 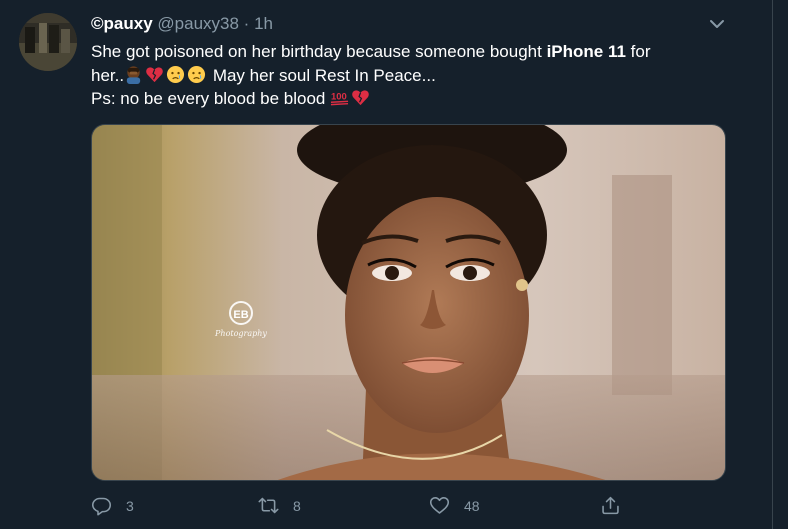 What do you see at coordinates (101, 506) in the screenshot?
I see `reply-icon` at bounding box center [101, 506].